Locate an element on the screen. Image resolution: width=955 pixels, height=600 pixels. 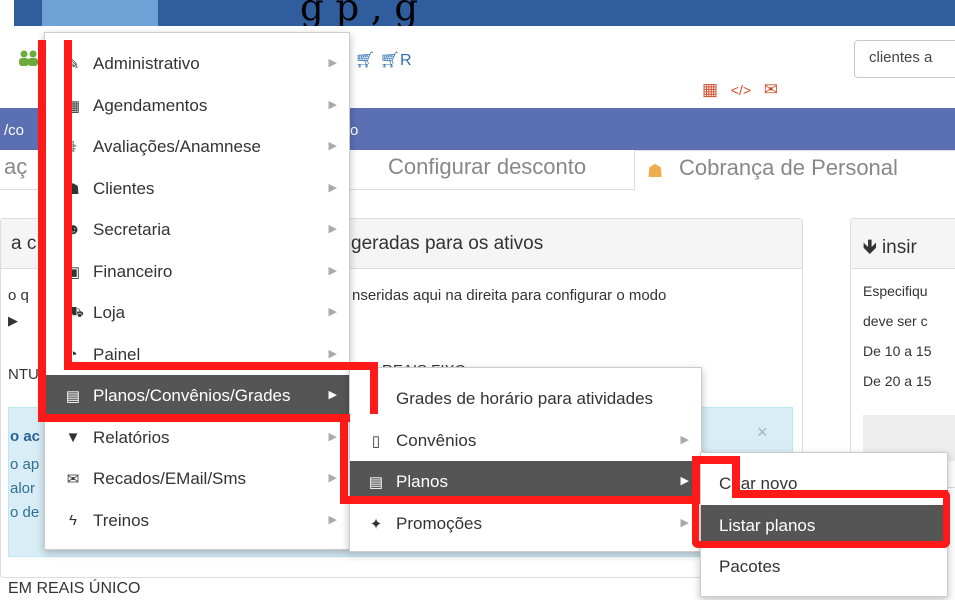
phone-icon: ▯ is located at coordinates (376, 441).